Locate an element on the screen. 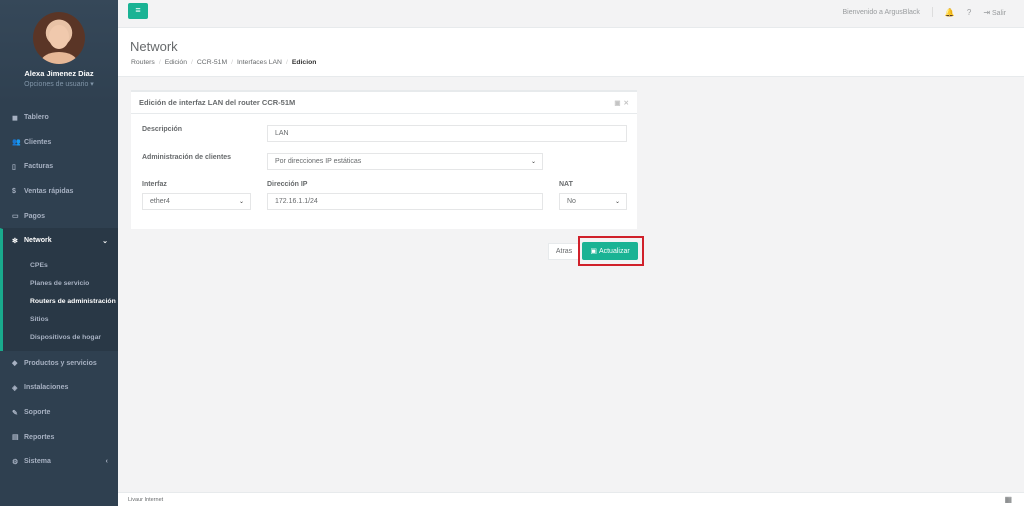 The height and width of the screenshot is (506, 1024). tag-icon: ◆ is located at coordinates (15, 364).